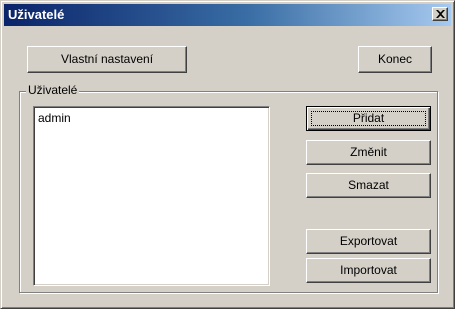 This screenshot has width=455, height=309. I want to click on close-icon, so click(440, 14).